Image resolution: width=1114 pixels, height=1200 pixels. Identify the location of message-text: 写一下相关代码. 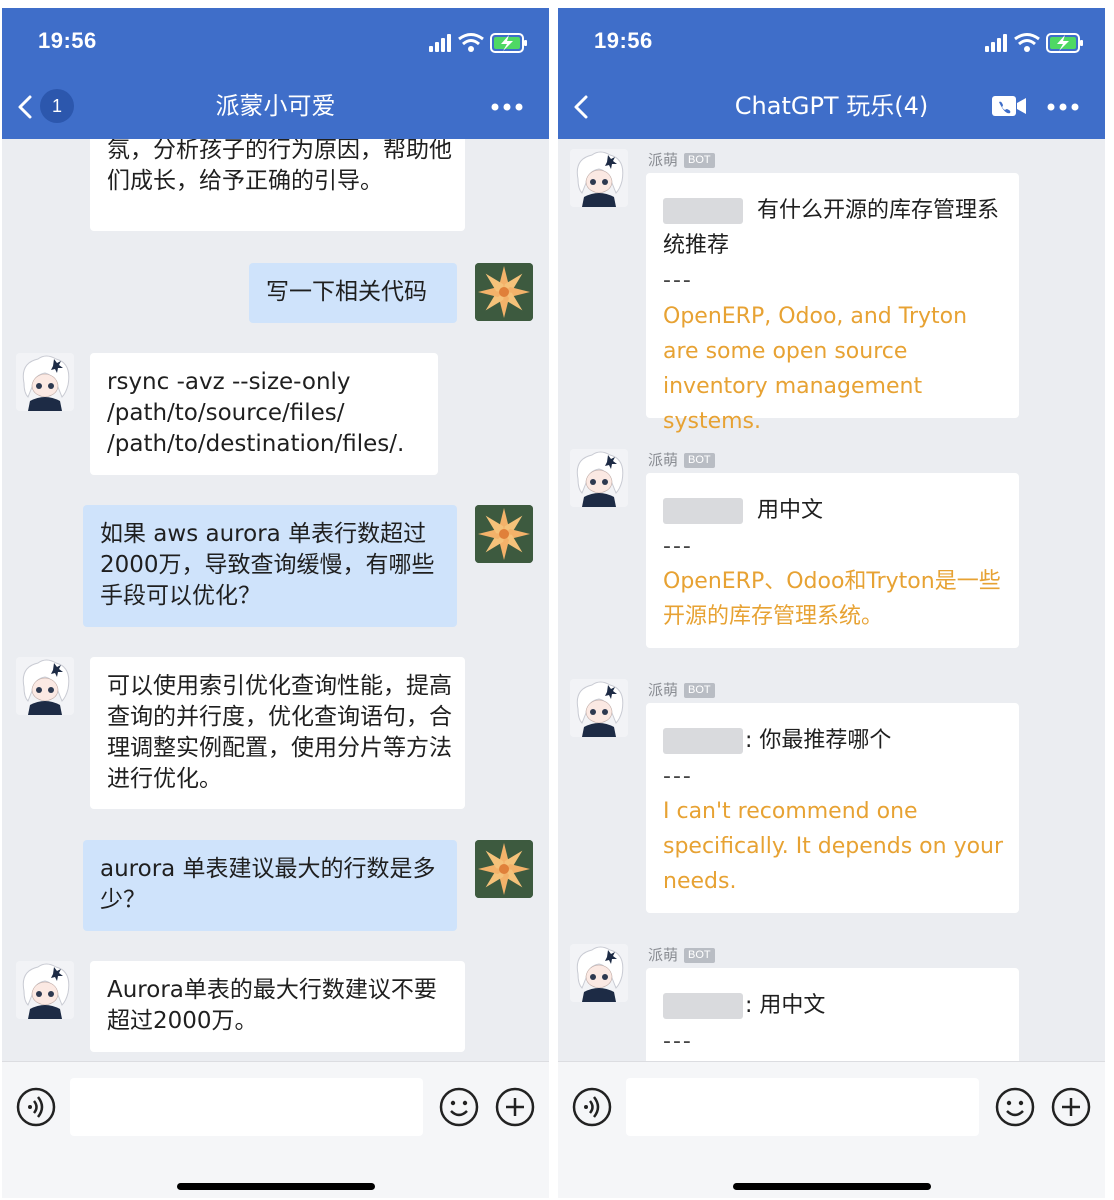
(346, 292).